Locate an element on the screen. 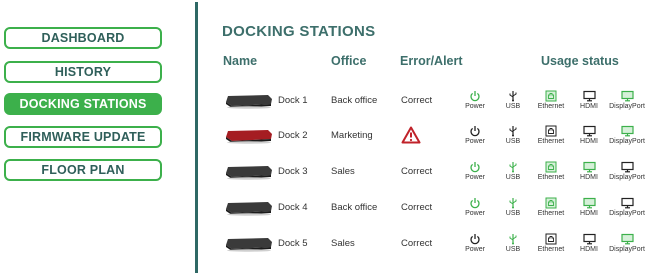 The height and width of the screenshot is (275, 666). nav-label: DASHBOARD is located at coordinates (83, 38).